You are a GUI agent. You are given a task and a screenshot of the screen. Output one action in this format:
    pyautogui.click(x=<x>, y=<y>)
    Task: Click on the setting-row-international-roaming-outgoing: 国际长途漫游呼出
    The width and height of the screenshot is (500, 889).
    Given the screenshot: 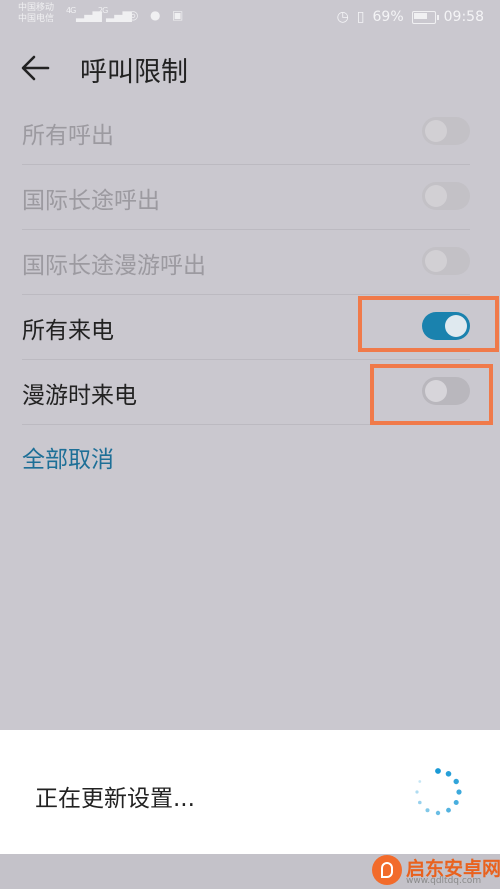 What is the action you would take?
    pyautogui.click(x=246, y=262)
    